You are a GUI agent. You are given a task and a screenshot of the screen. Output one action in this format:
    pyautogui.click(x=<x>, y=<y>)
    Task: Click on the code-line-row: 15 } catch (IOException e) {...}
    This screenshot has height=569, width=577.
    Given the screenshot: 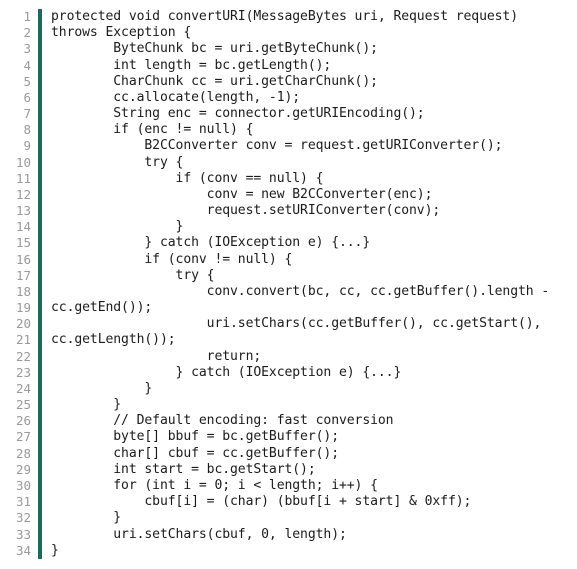 What is the action you would take?
    pyautogui.click(x=288, y=243)
    